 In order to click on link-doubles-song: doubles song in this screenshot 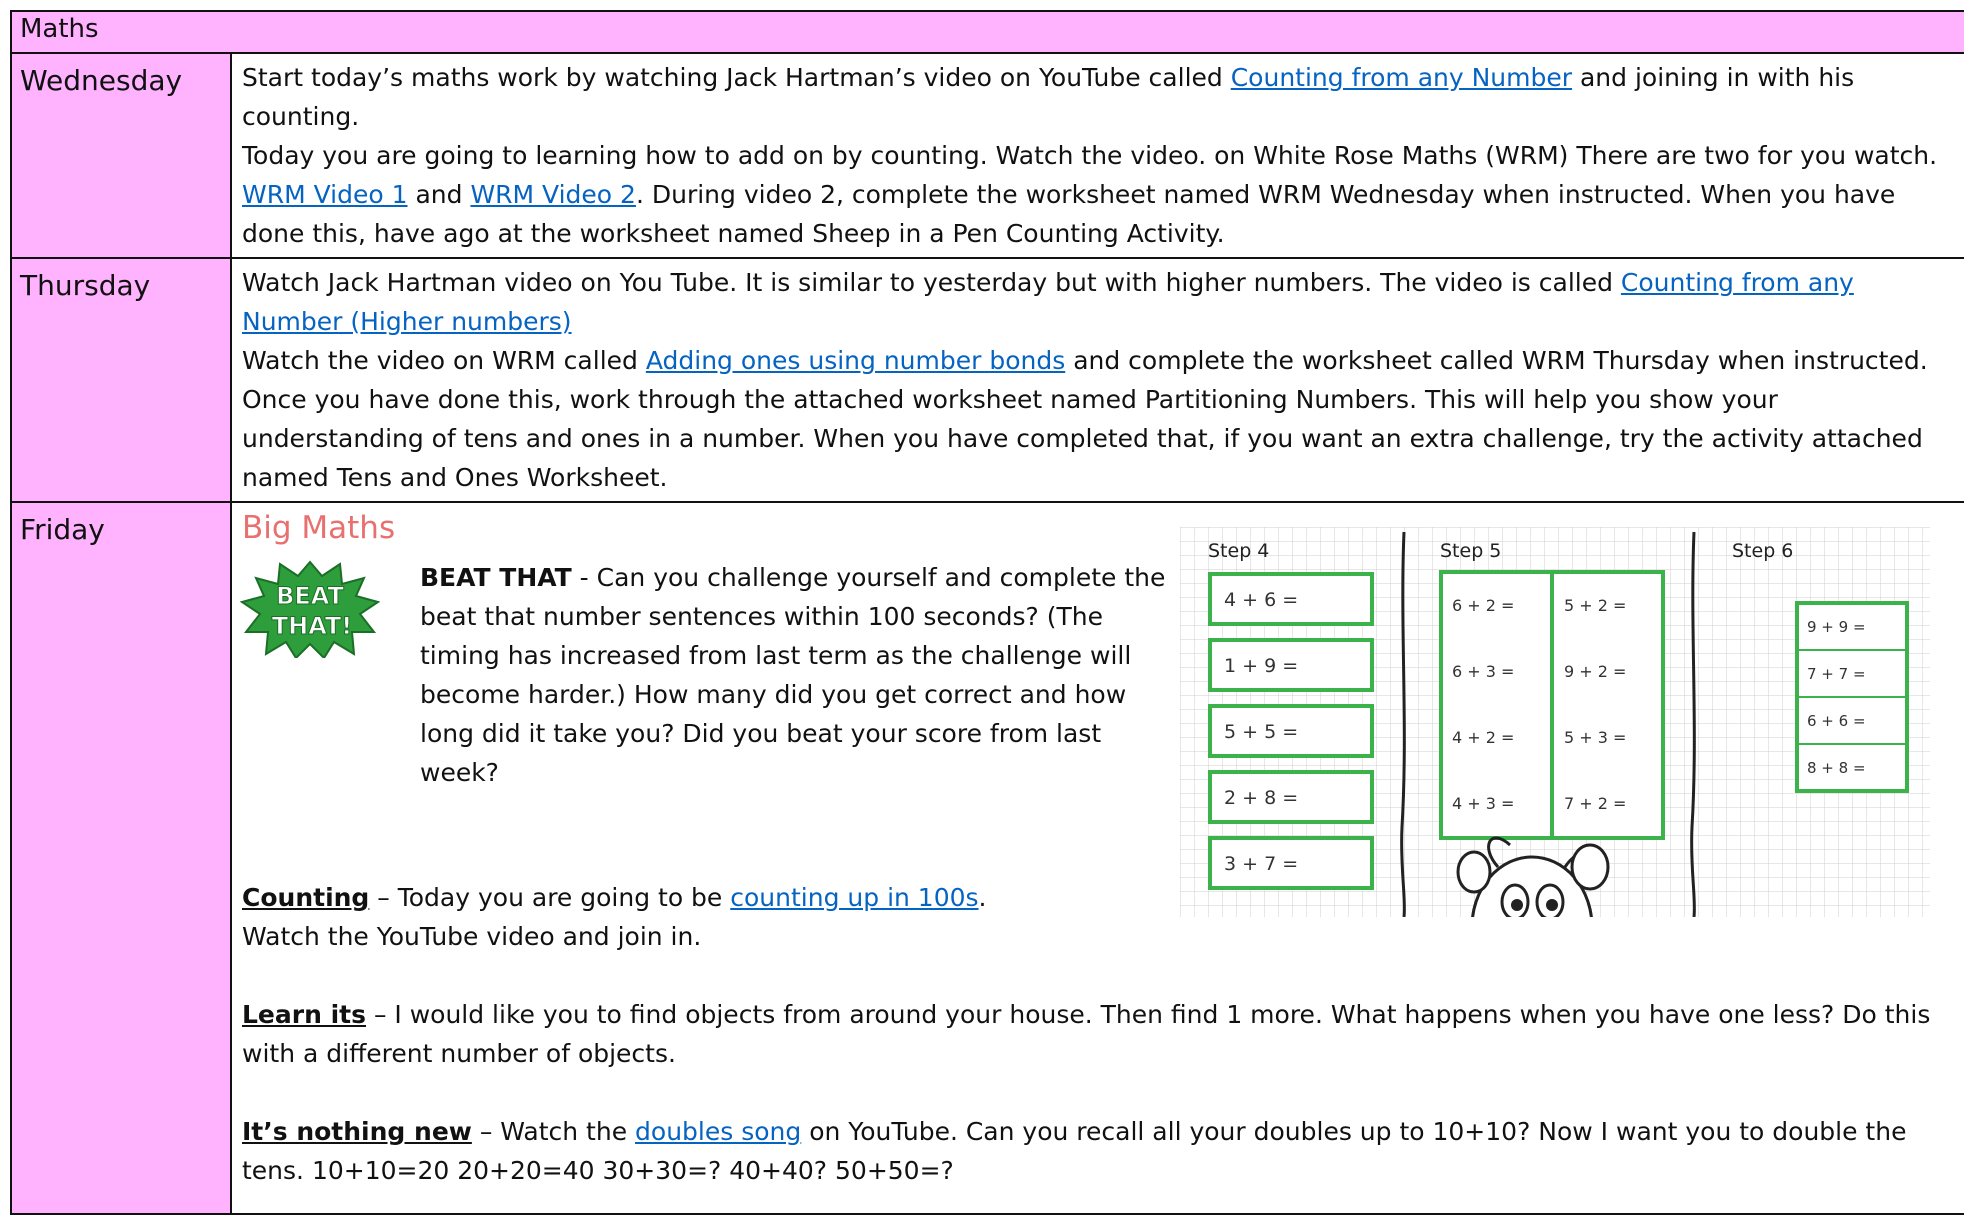, I will do `click(718, 1131)`.